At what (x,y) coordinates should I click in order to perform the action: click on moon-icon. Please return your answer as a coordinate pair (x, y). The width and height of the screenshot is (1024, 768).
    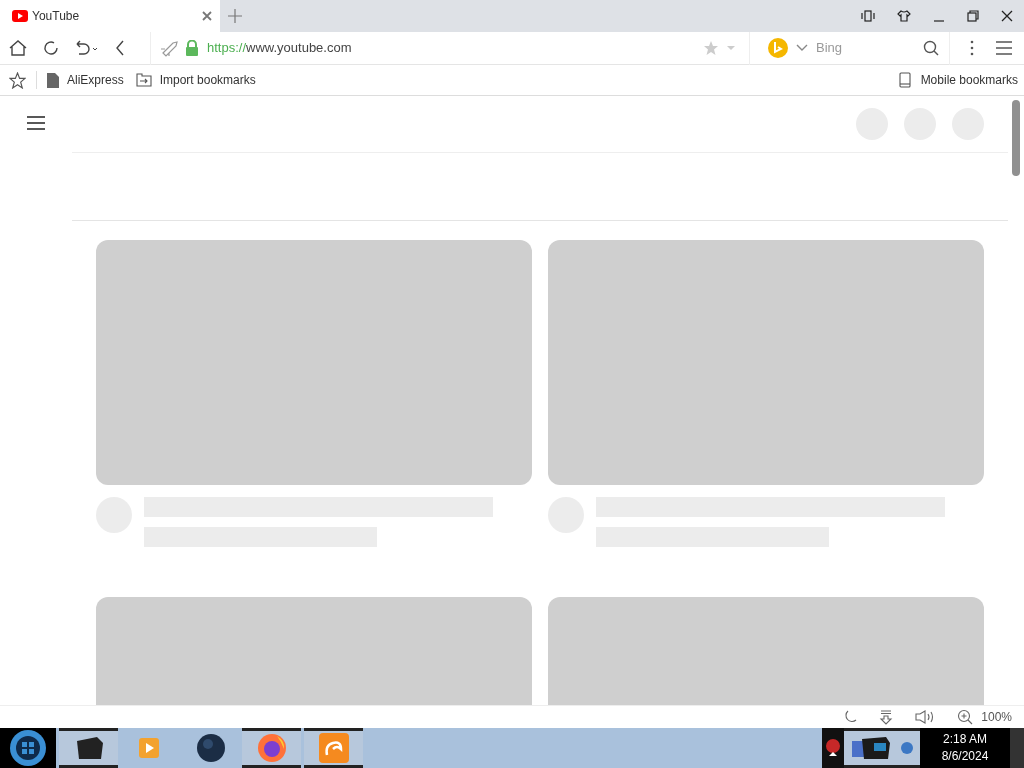
    Looking at the image, I should click on (850, 717).